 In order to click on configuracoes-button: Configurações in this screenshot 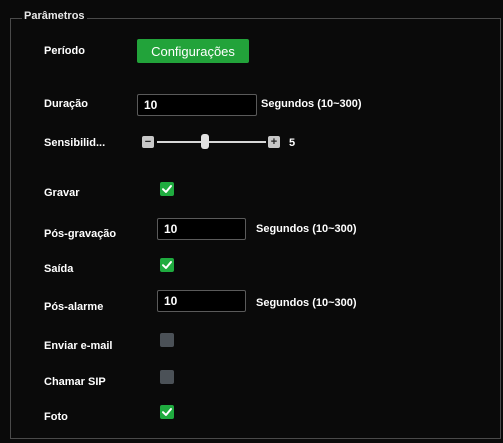, I will do `click(193, 51)`.